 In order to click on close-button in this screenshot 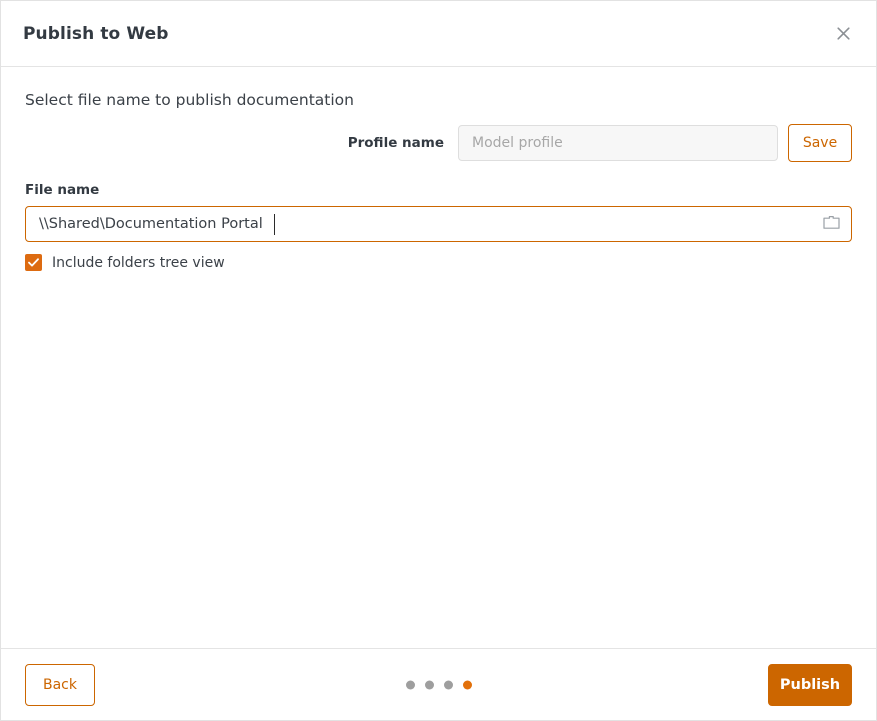, I will do `click(843, 34)`.